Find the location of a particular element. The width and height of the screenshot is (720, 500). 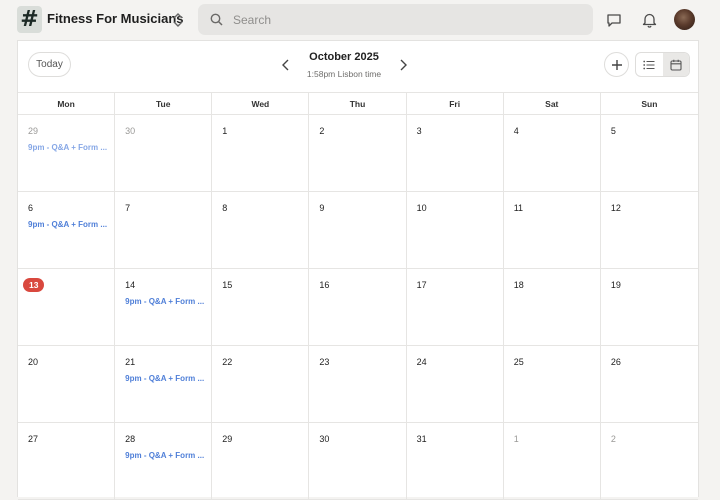

day-cell: 19 is located at coordinates (649, 307).